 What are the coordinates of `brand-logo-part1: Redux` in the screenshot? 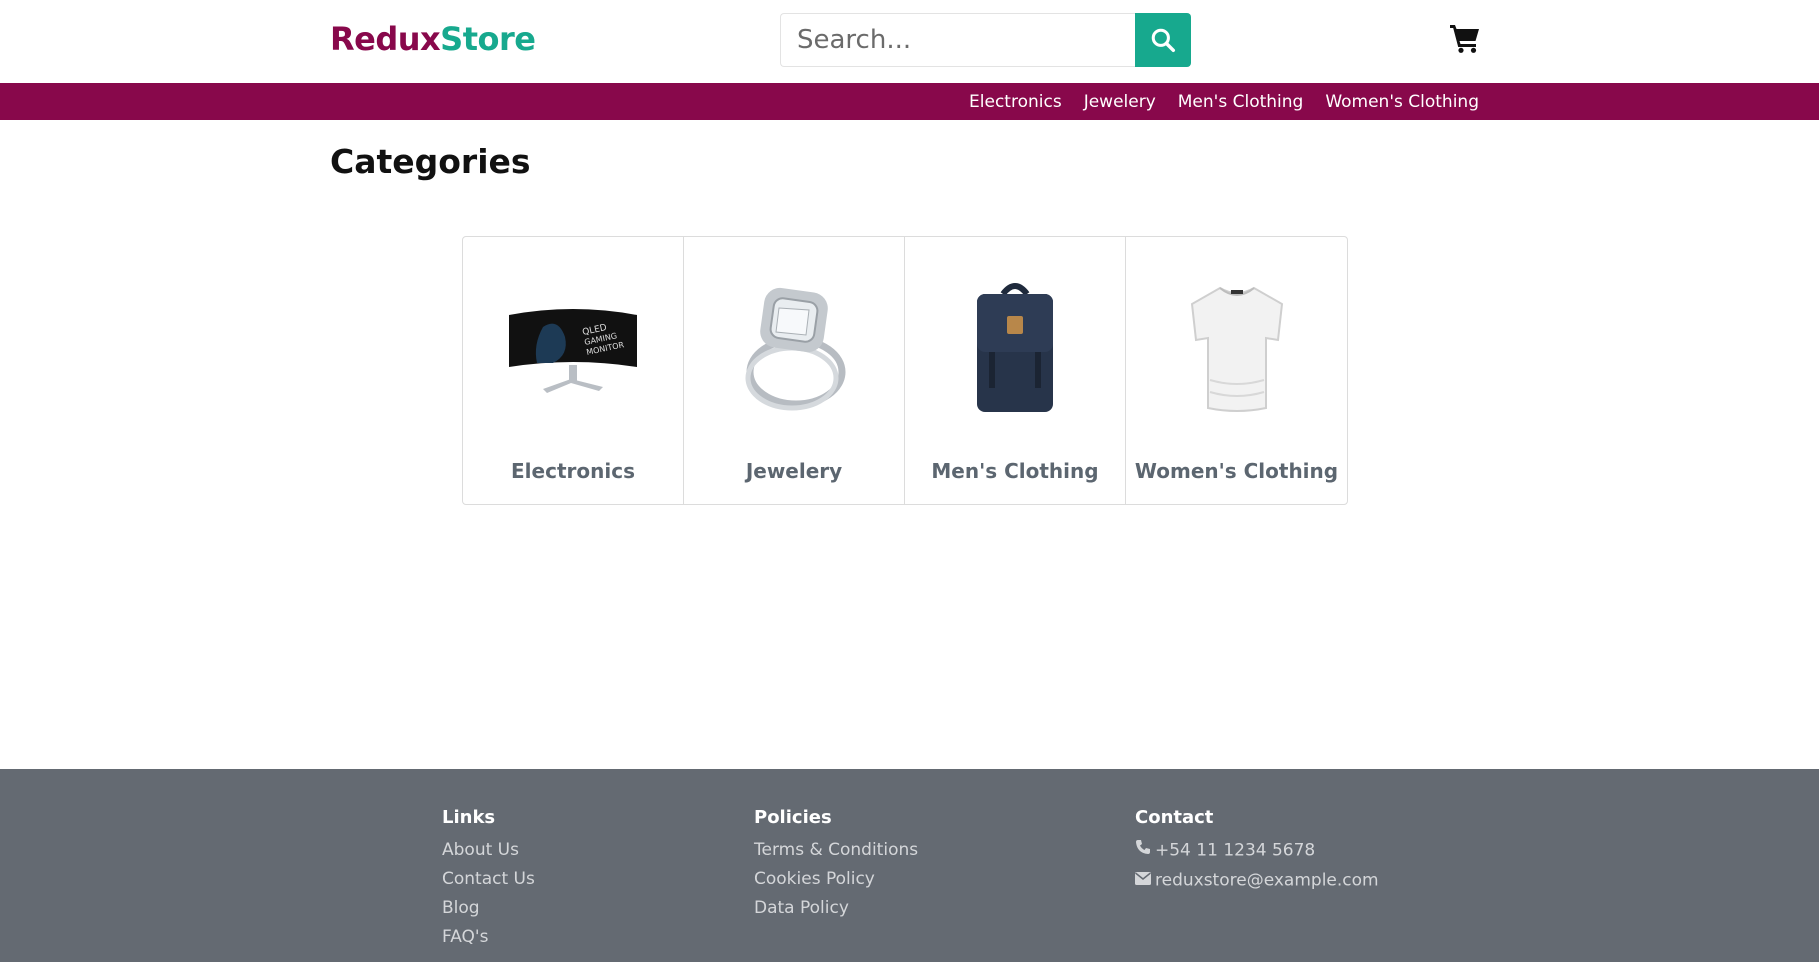 It's located at (385, 39).